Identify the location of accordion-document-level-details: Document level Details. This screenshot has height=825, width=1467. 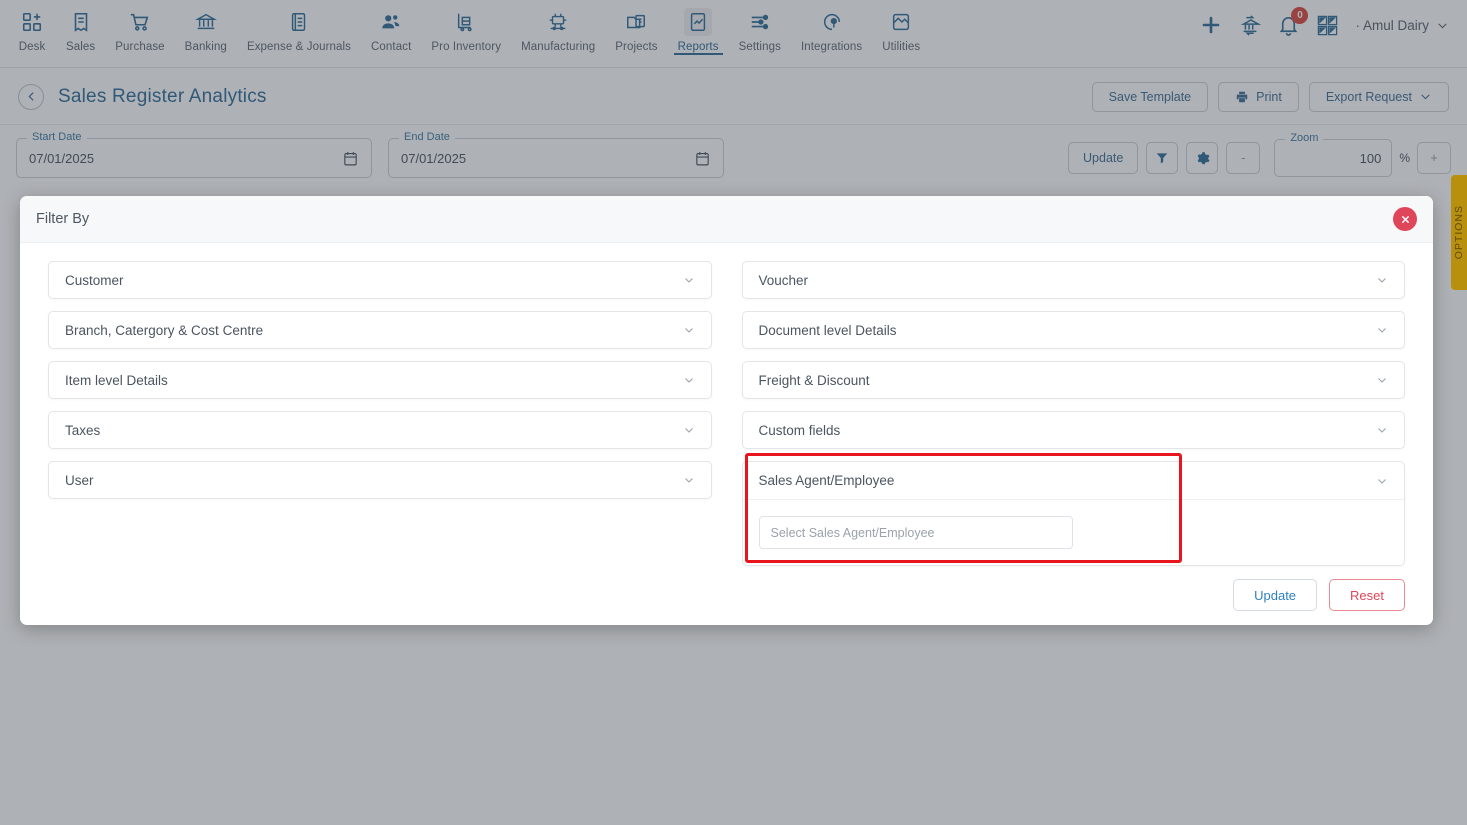
(1073, 330).